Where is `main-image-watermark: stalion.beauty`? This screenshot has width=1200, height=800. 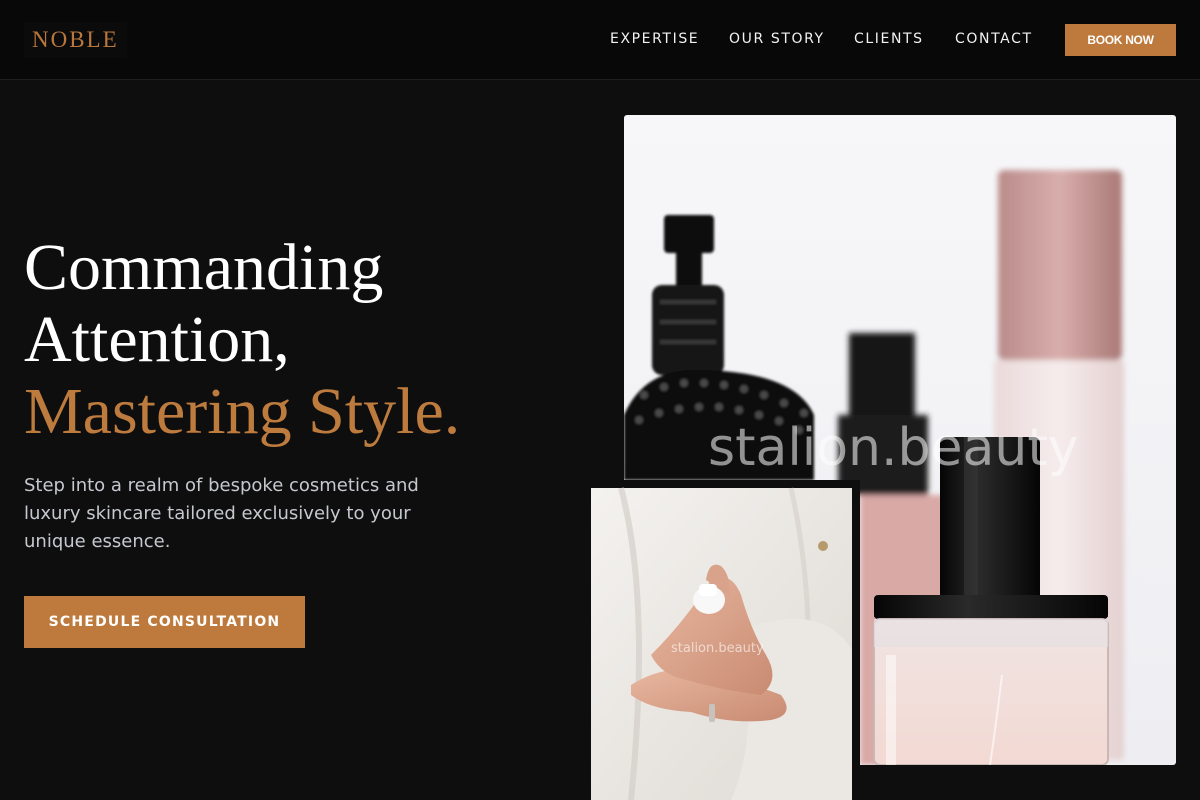 main-image-watermark: stalion.beauty is located at coordinates (893, 448).